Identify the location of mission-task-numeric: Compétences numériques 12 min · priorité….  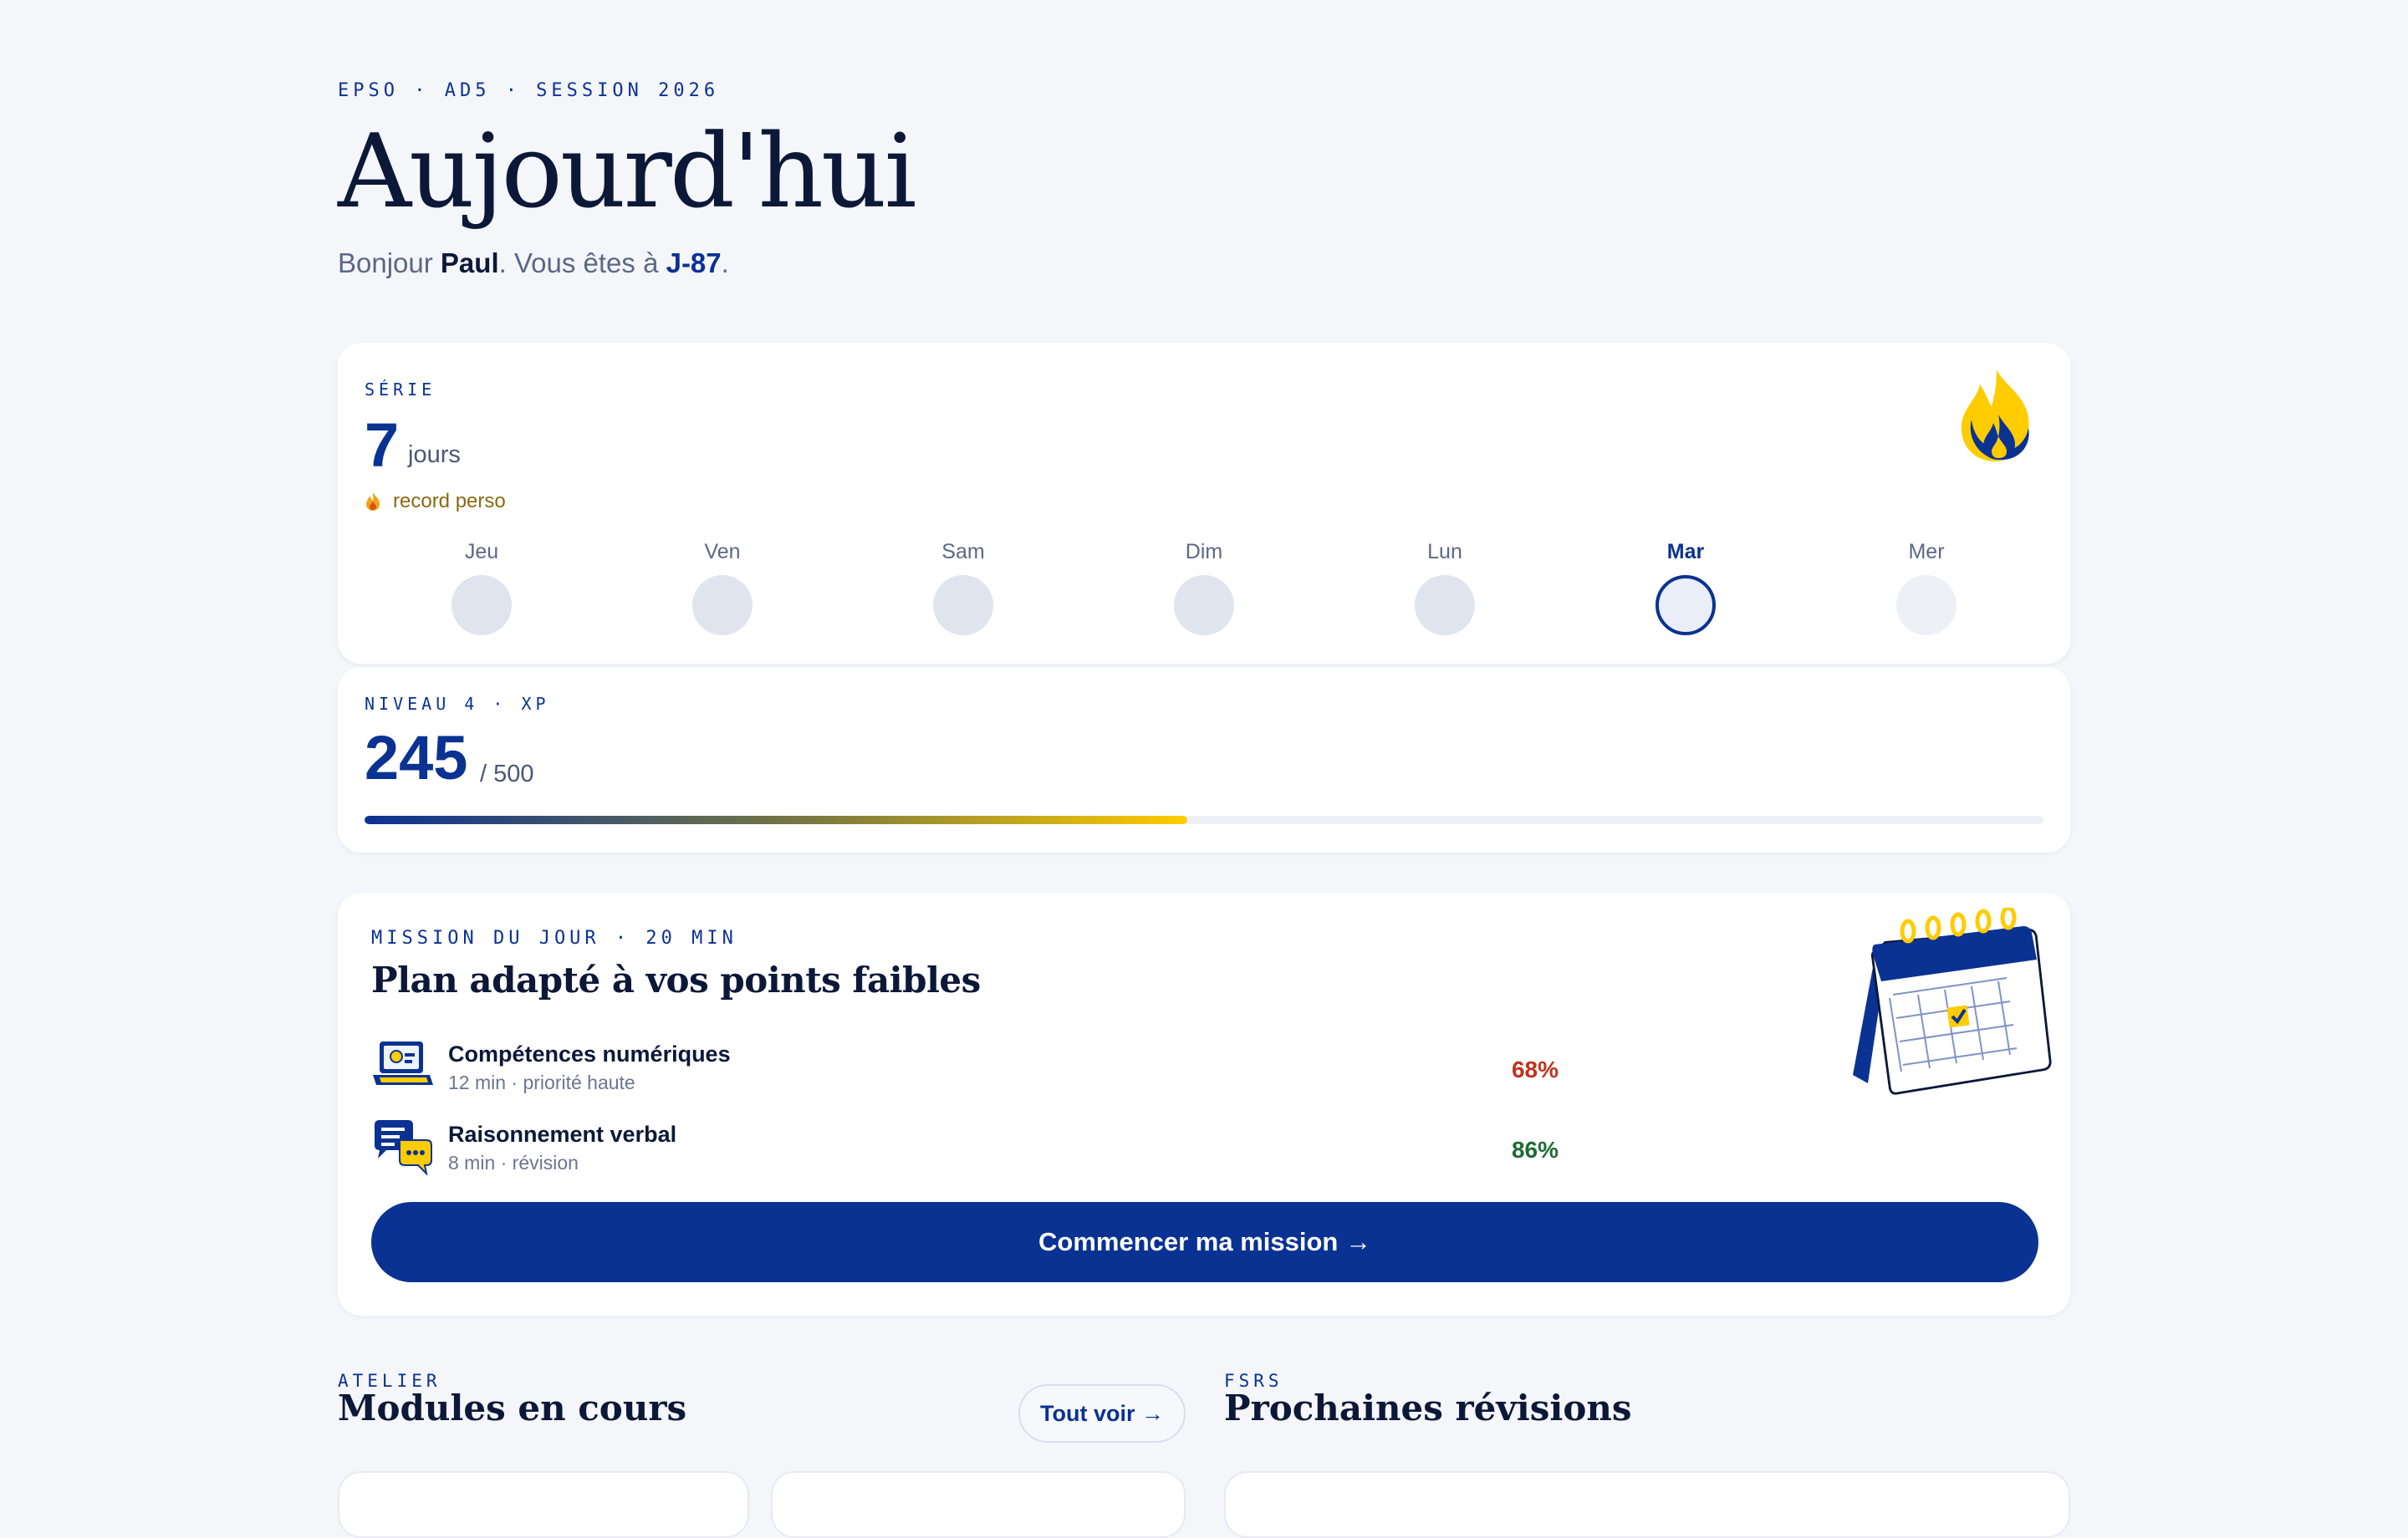
(965, 1069).